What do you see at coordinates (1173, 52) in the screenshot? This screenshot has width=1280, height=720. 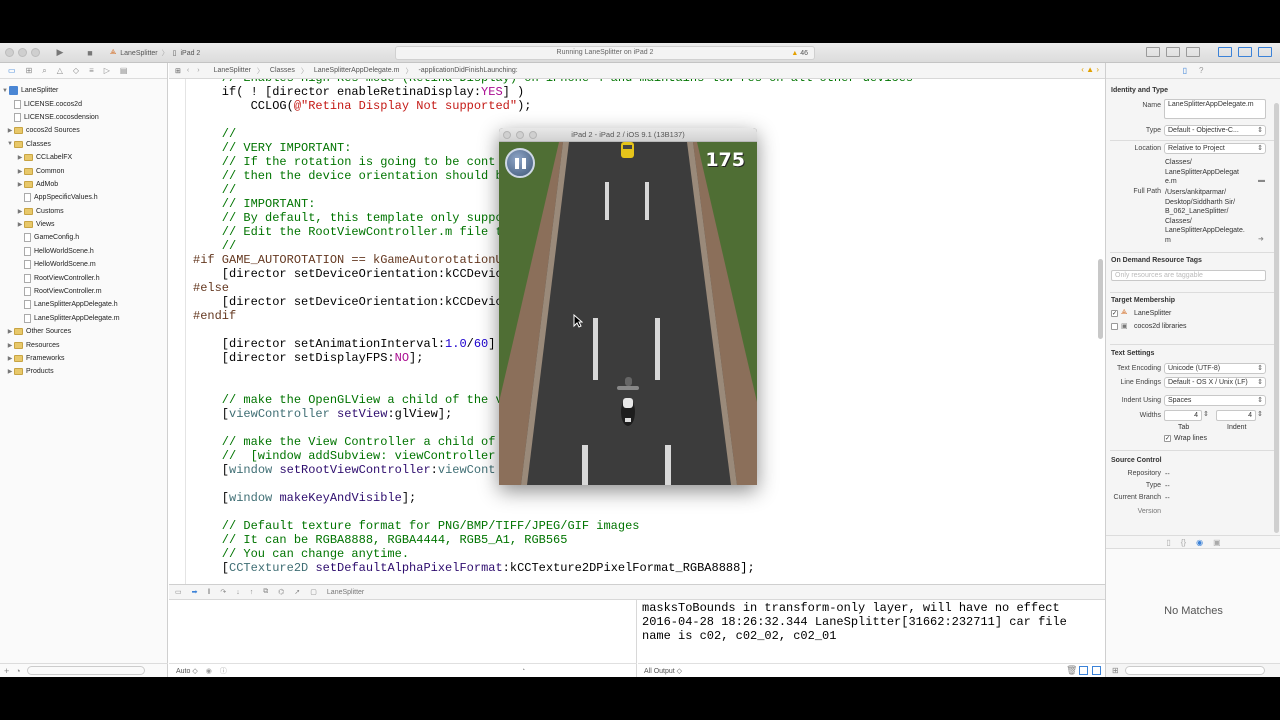 I see `assistant-editor-icon` at bounding box center [1173, 52].